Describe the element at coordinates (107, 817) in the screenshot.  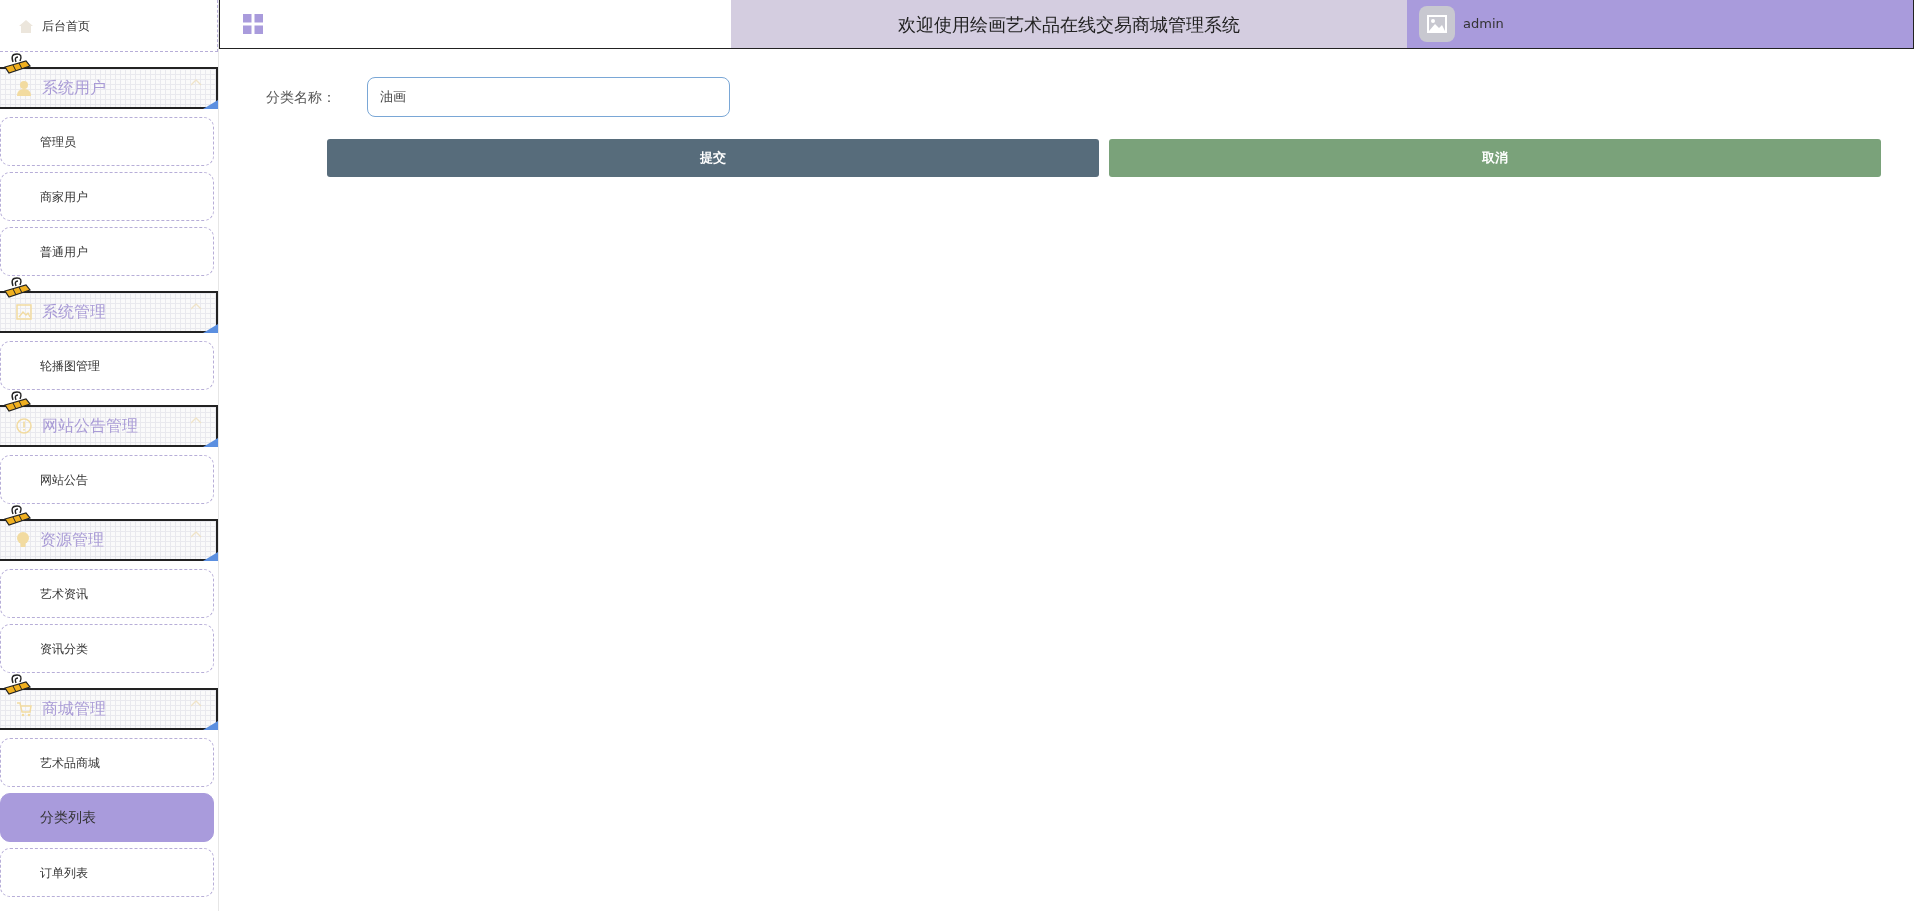
I see `menu-item: 分类列表` at that location.